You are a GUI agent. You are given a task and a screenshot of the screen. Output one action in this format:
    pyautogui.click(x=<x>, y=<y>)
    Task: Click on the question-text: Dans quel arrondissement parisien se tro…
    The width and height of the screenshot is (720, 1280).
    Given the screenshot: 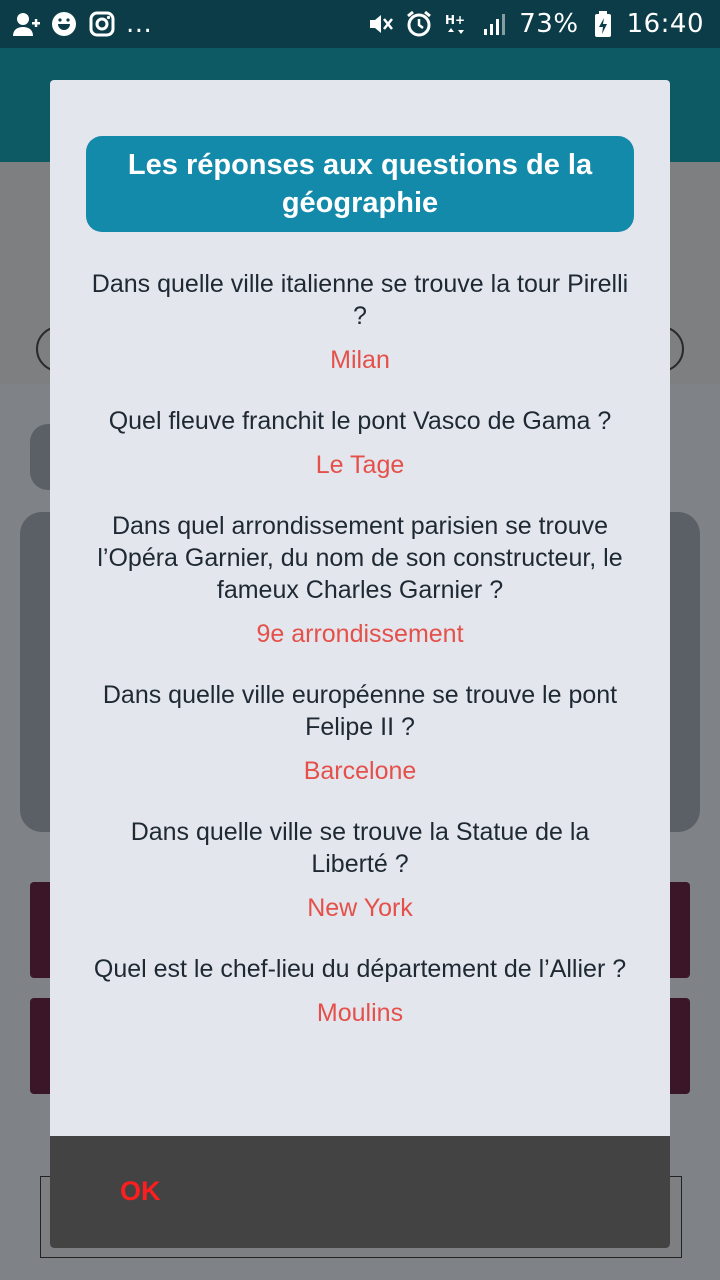 What is the action you would take?
    pyautogui.click(x=360, y=558)
    